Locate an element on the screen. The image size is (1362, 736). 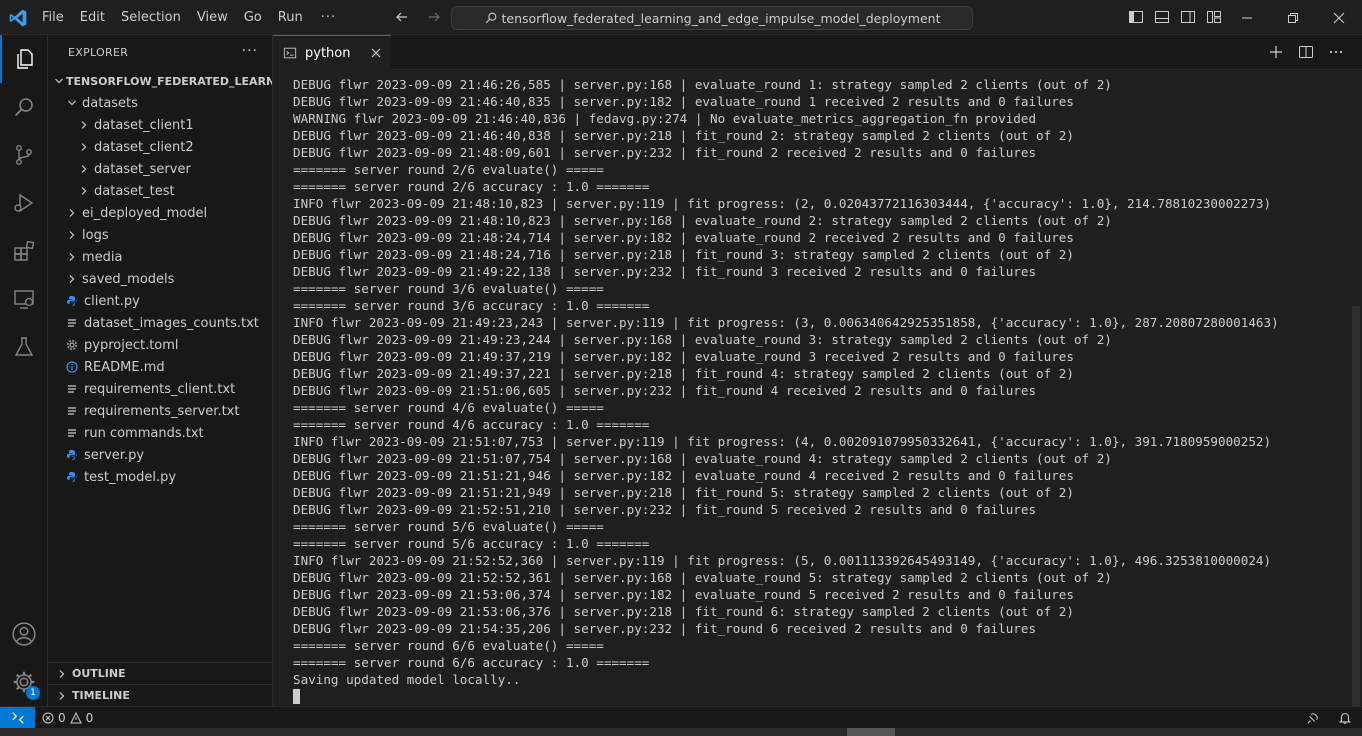
menu-selection: Selection is located at coordinates (151, 17).